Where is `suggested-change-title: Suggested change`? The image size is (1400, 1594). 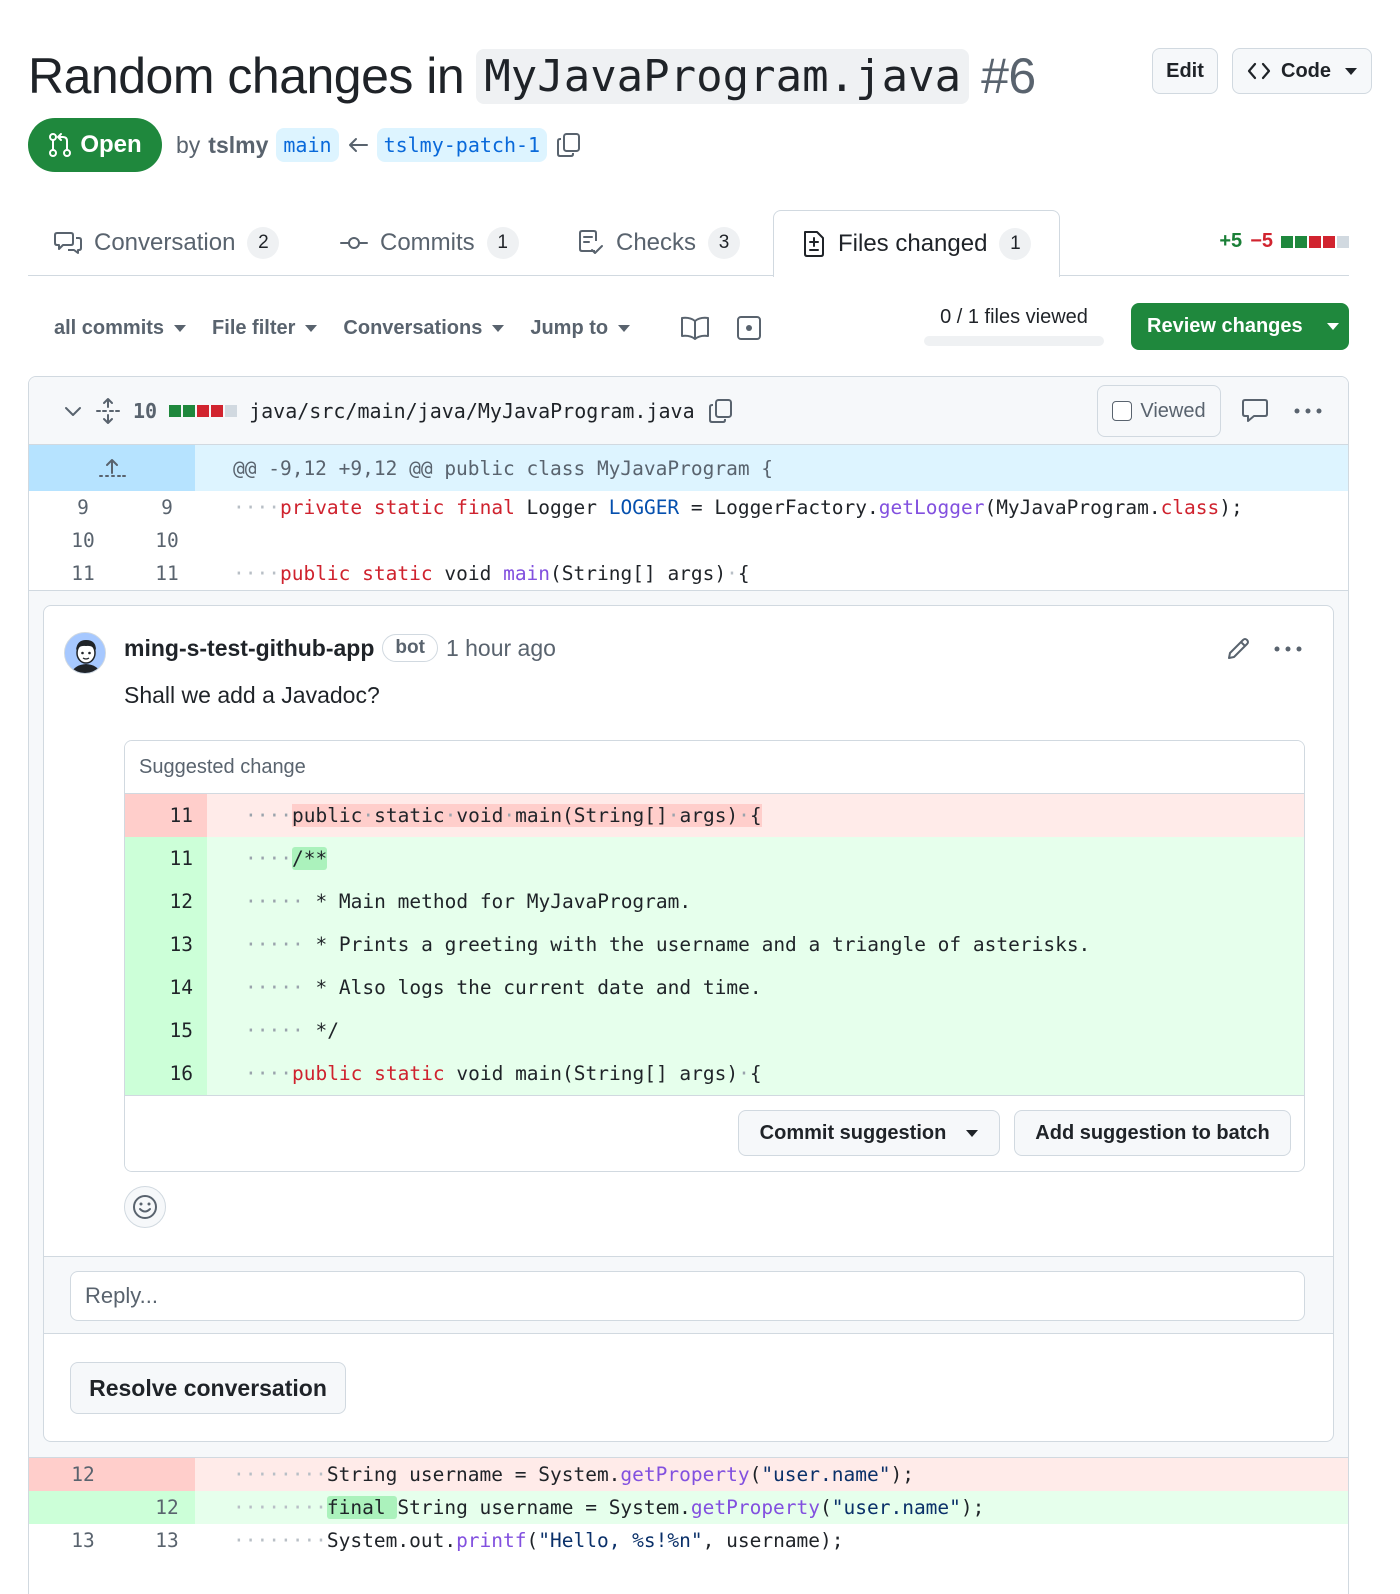
suggested-change-title: Suggested change is located at coordinates (714, 767).